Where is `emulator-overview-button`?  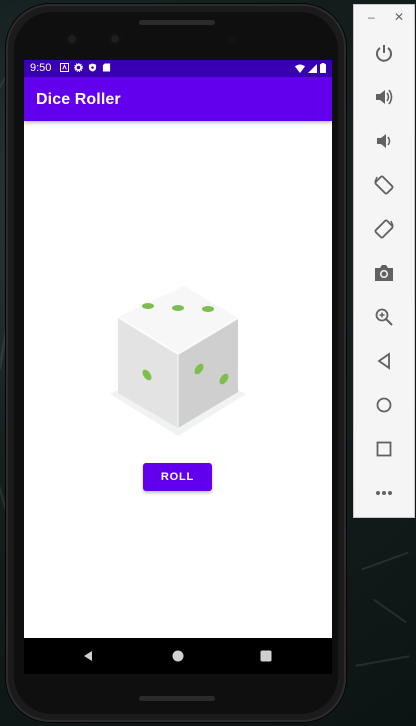
emulator-overview-button is located at coordinates (384, 449).